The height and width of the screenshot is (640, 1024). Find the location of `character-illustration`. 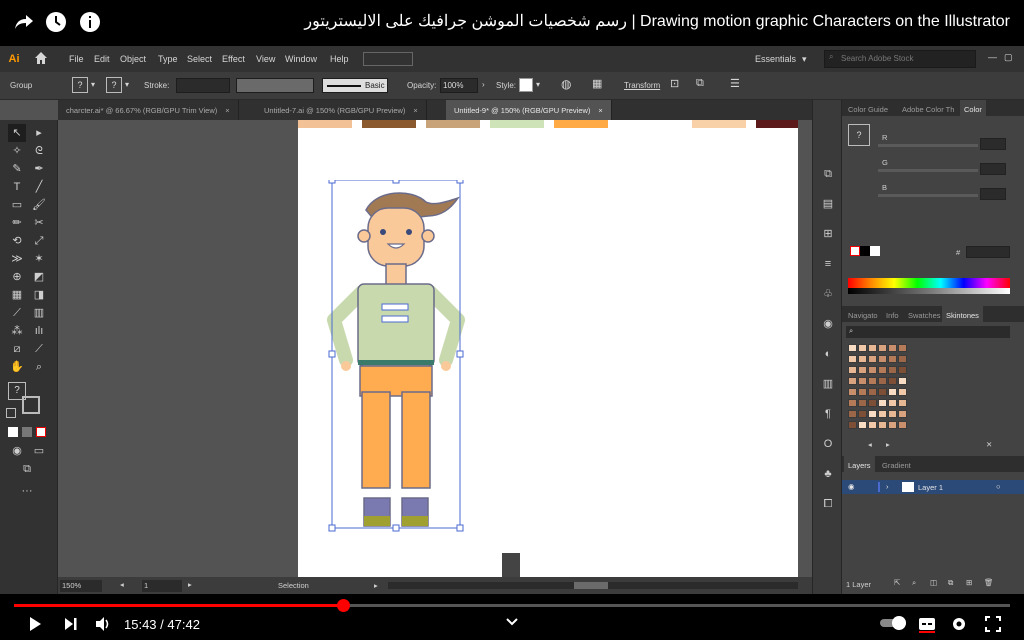

character-illustration is located at coordinates (396, 378).